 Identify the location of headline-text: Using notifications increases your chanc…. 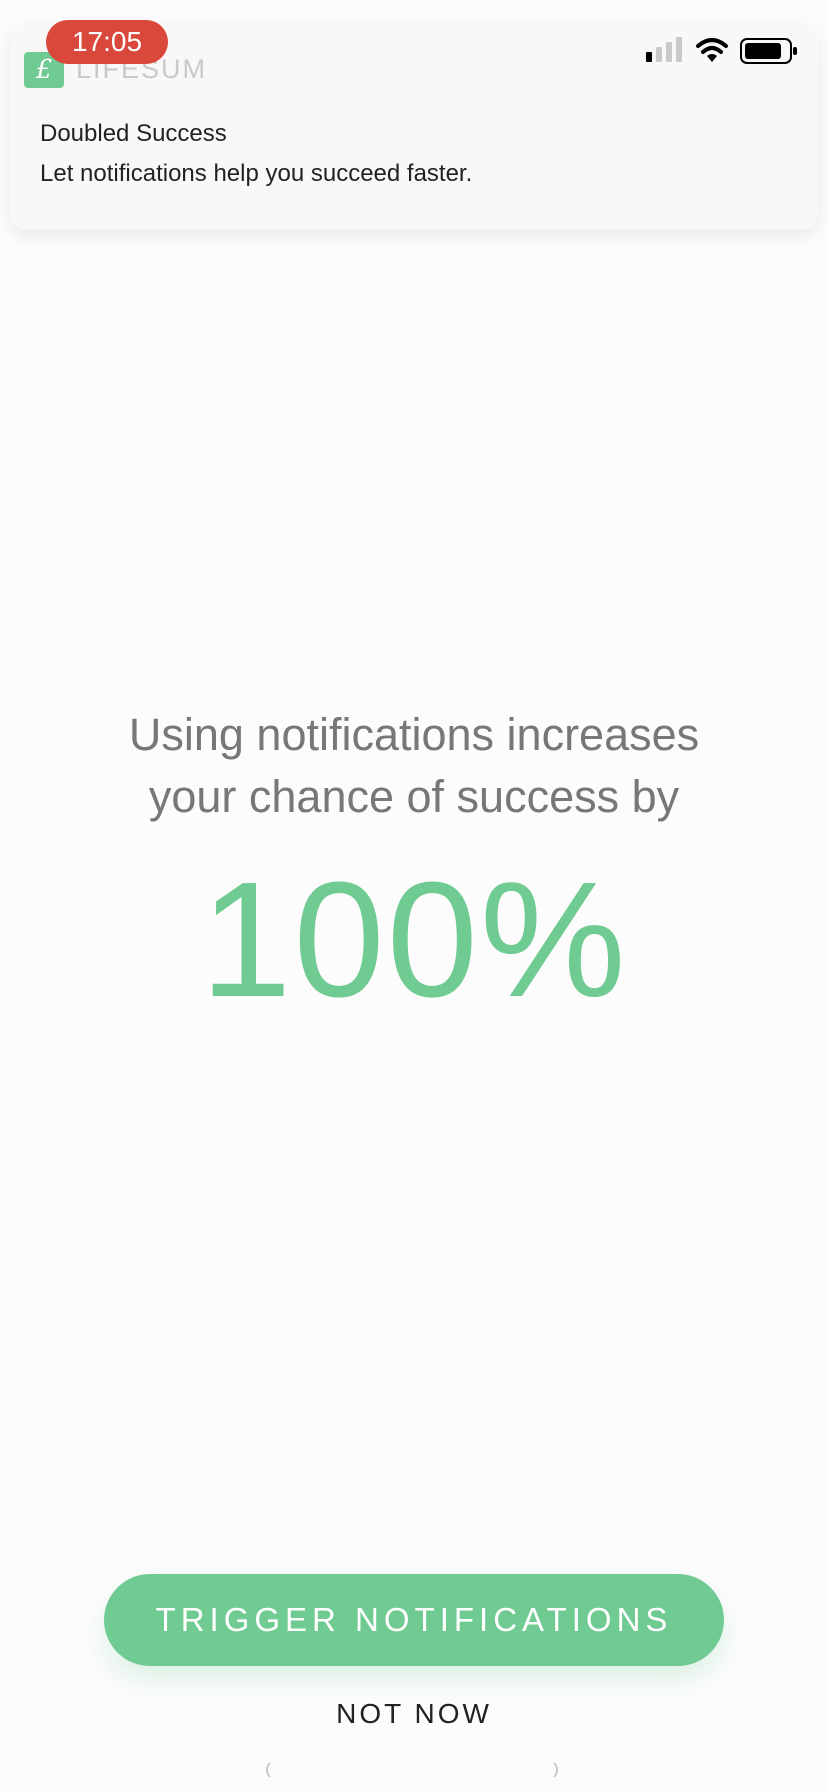
(414, 766).